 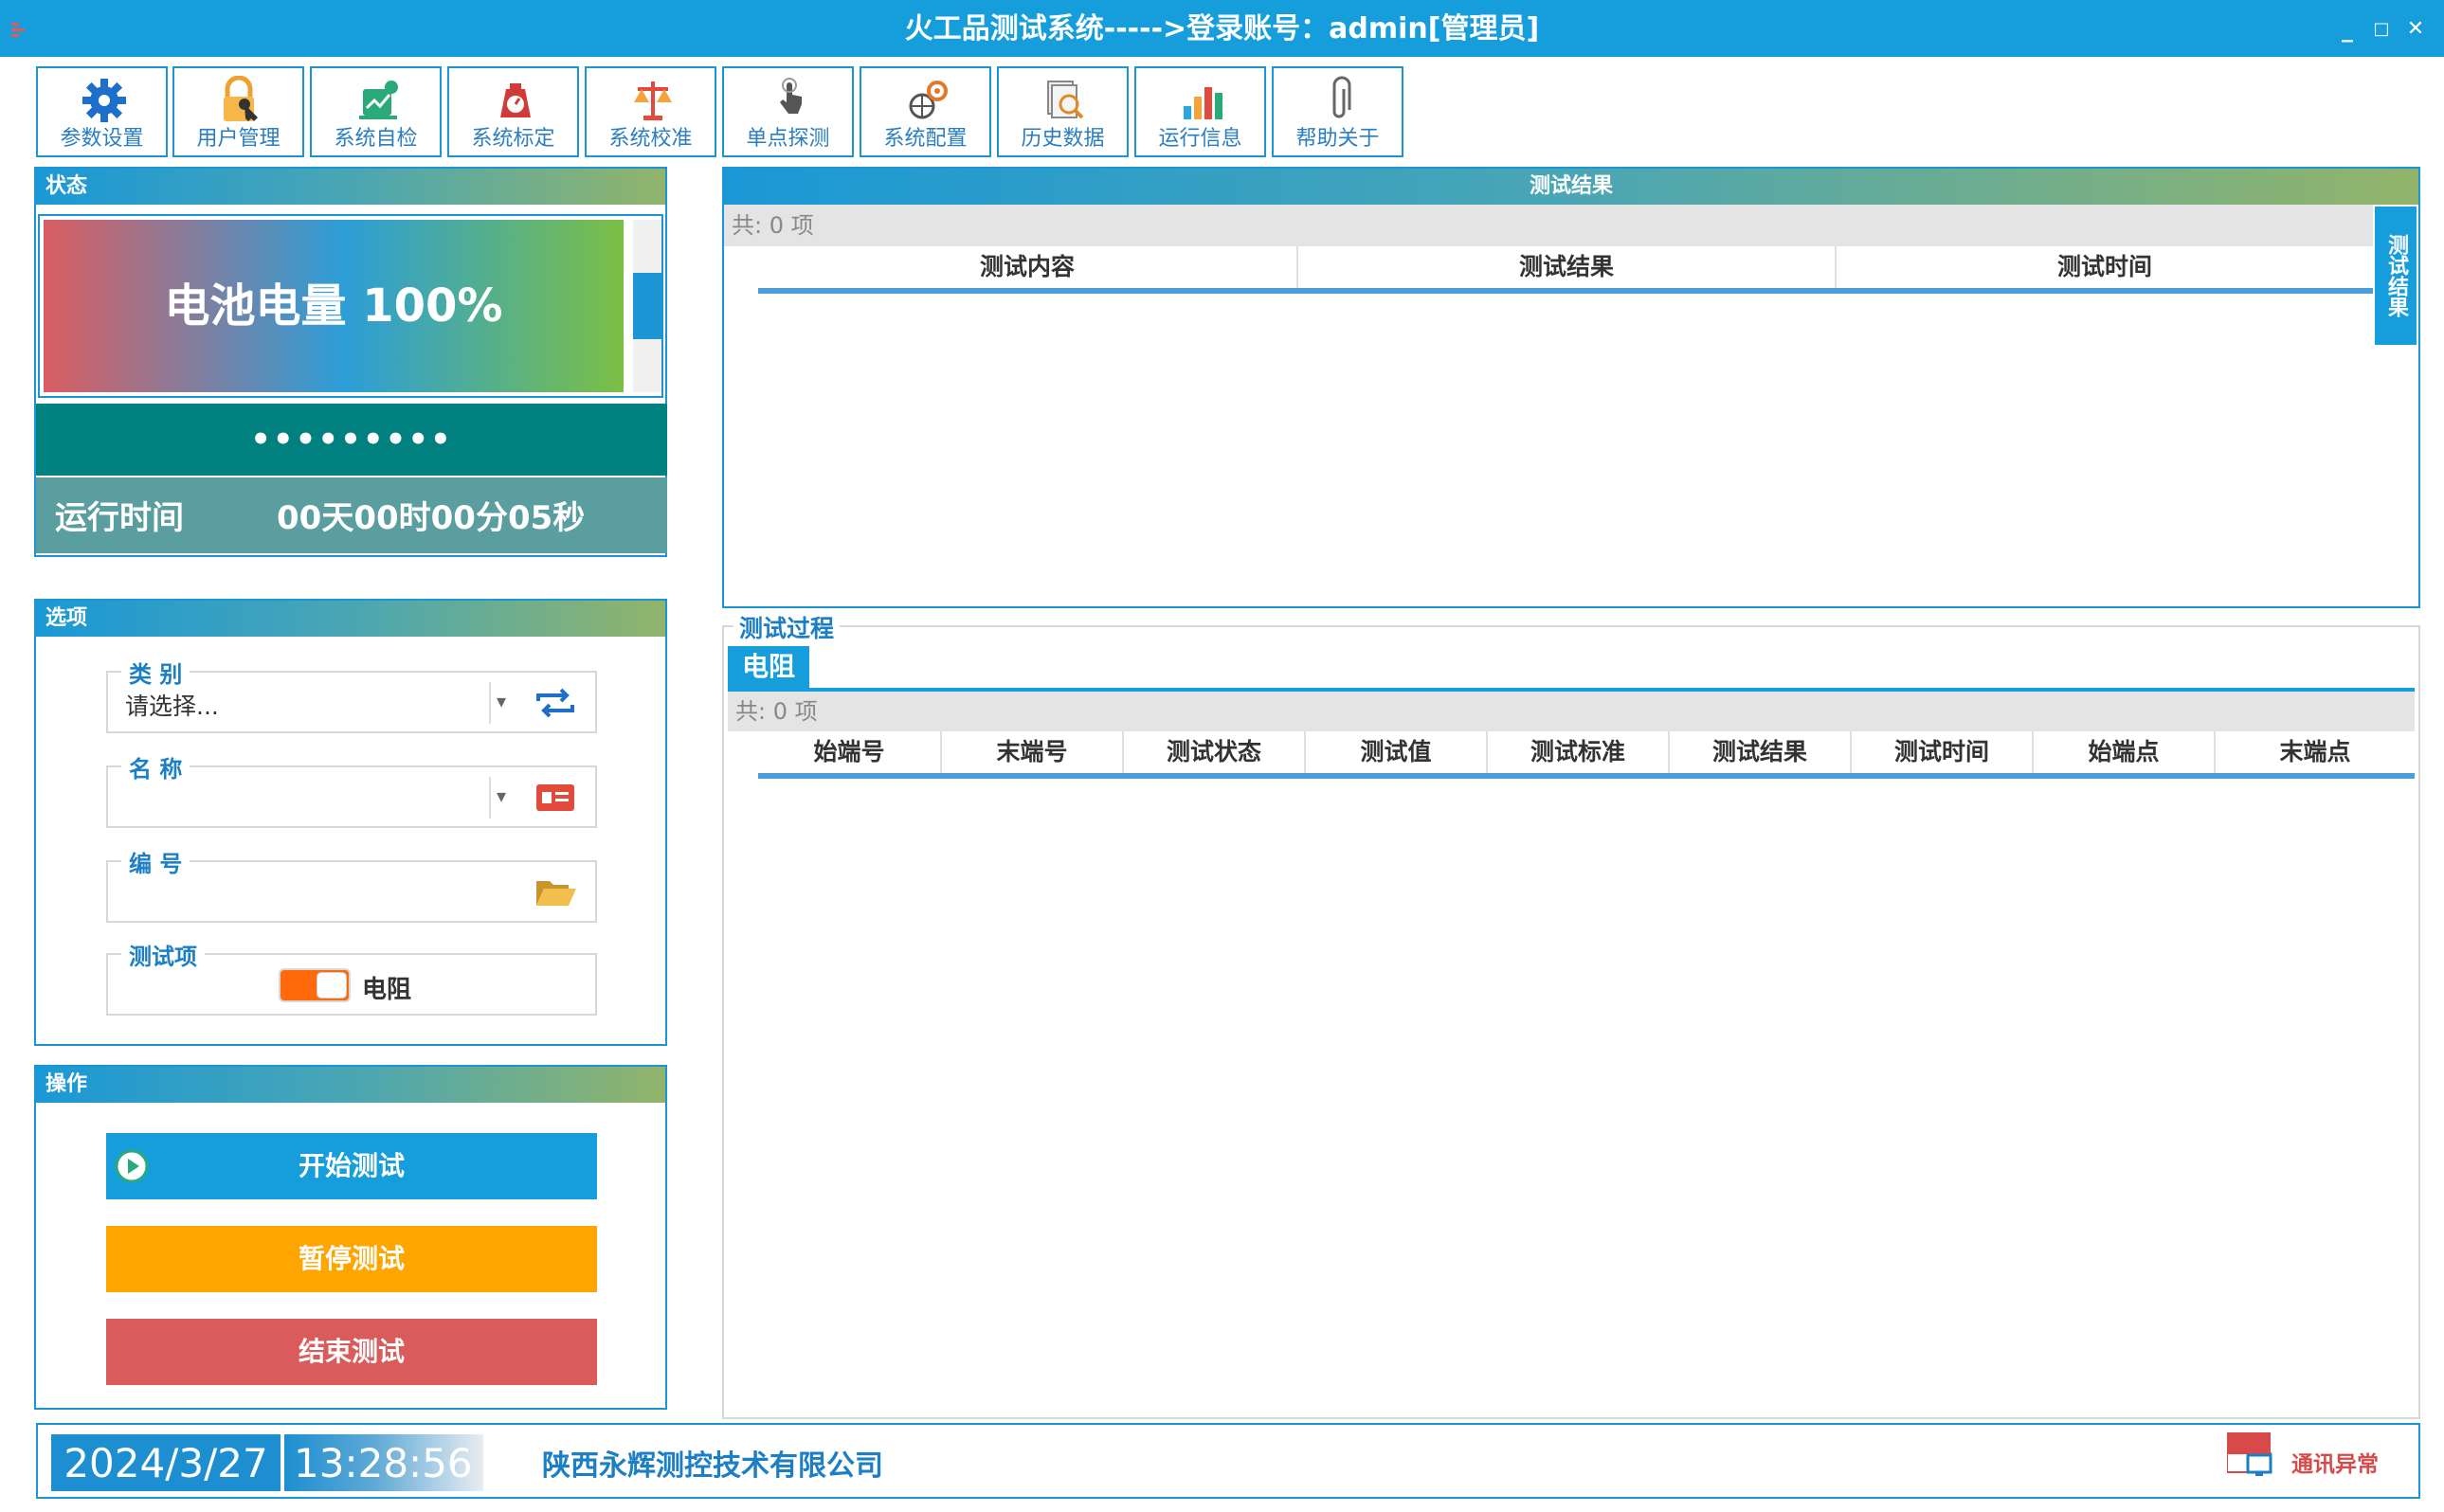 I want to click on operation-panel-title: 操作, so click(x=350, y=1085).